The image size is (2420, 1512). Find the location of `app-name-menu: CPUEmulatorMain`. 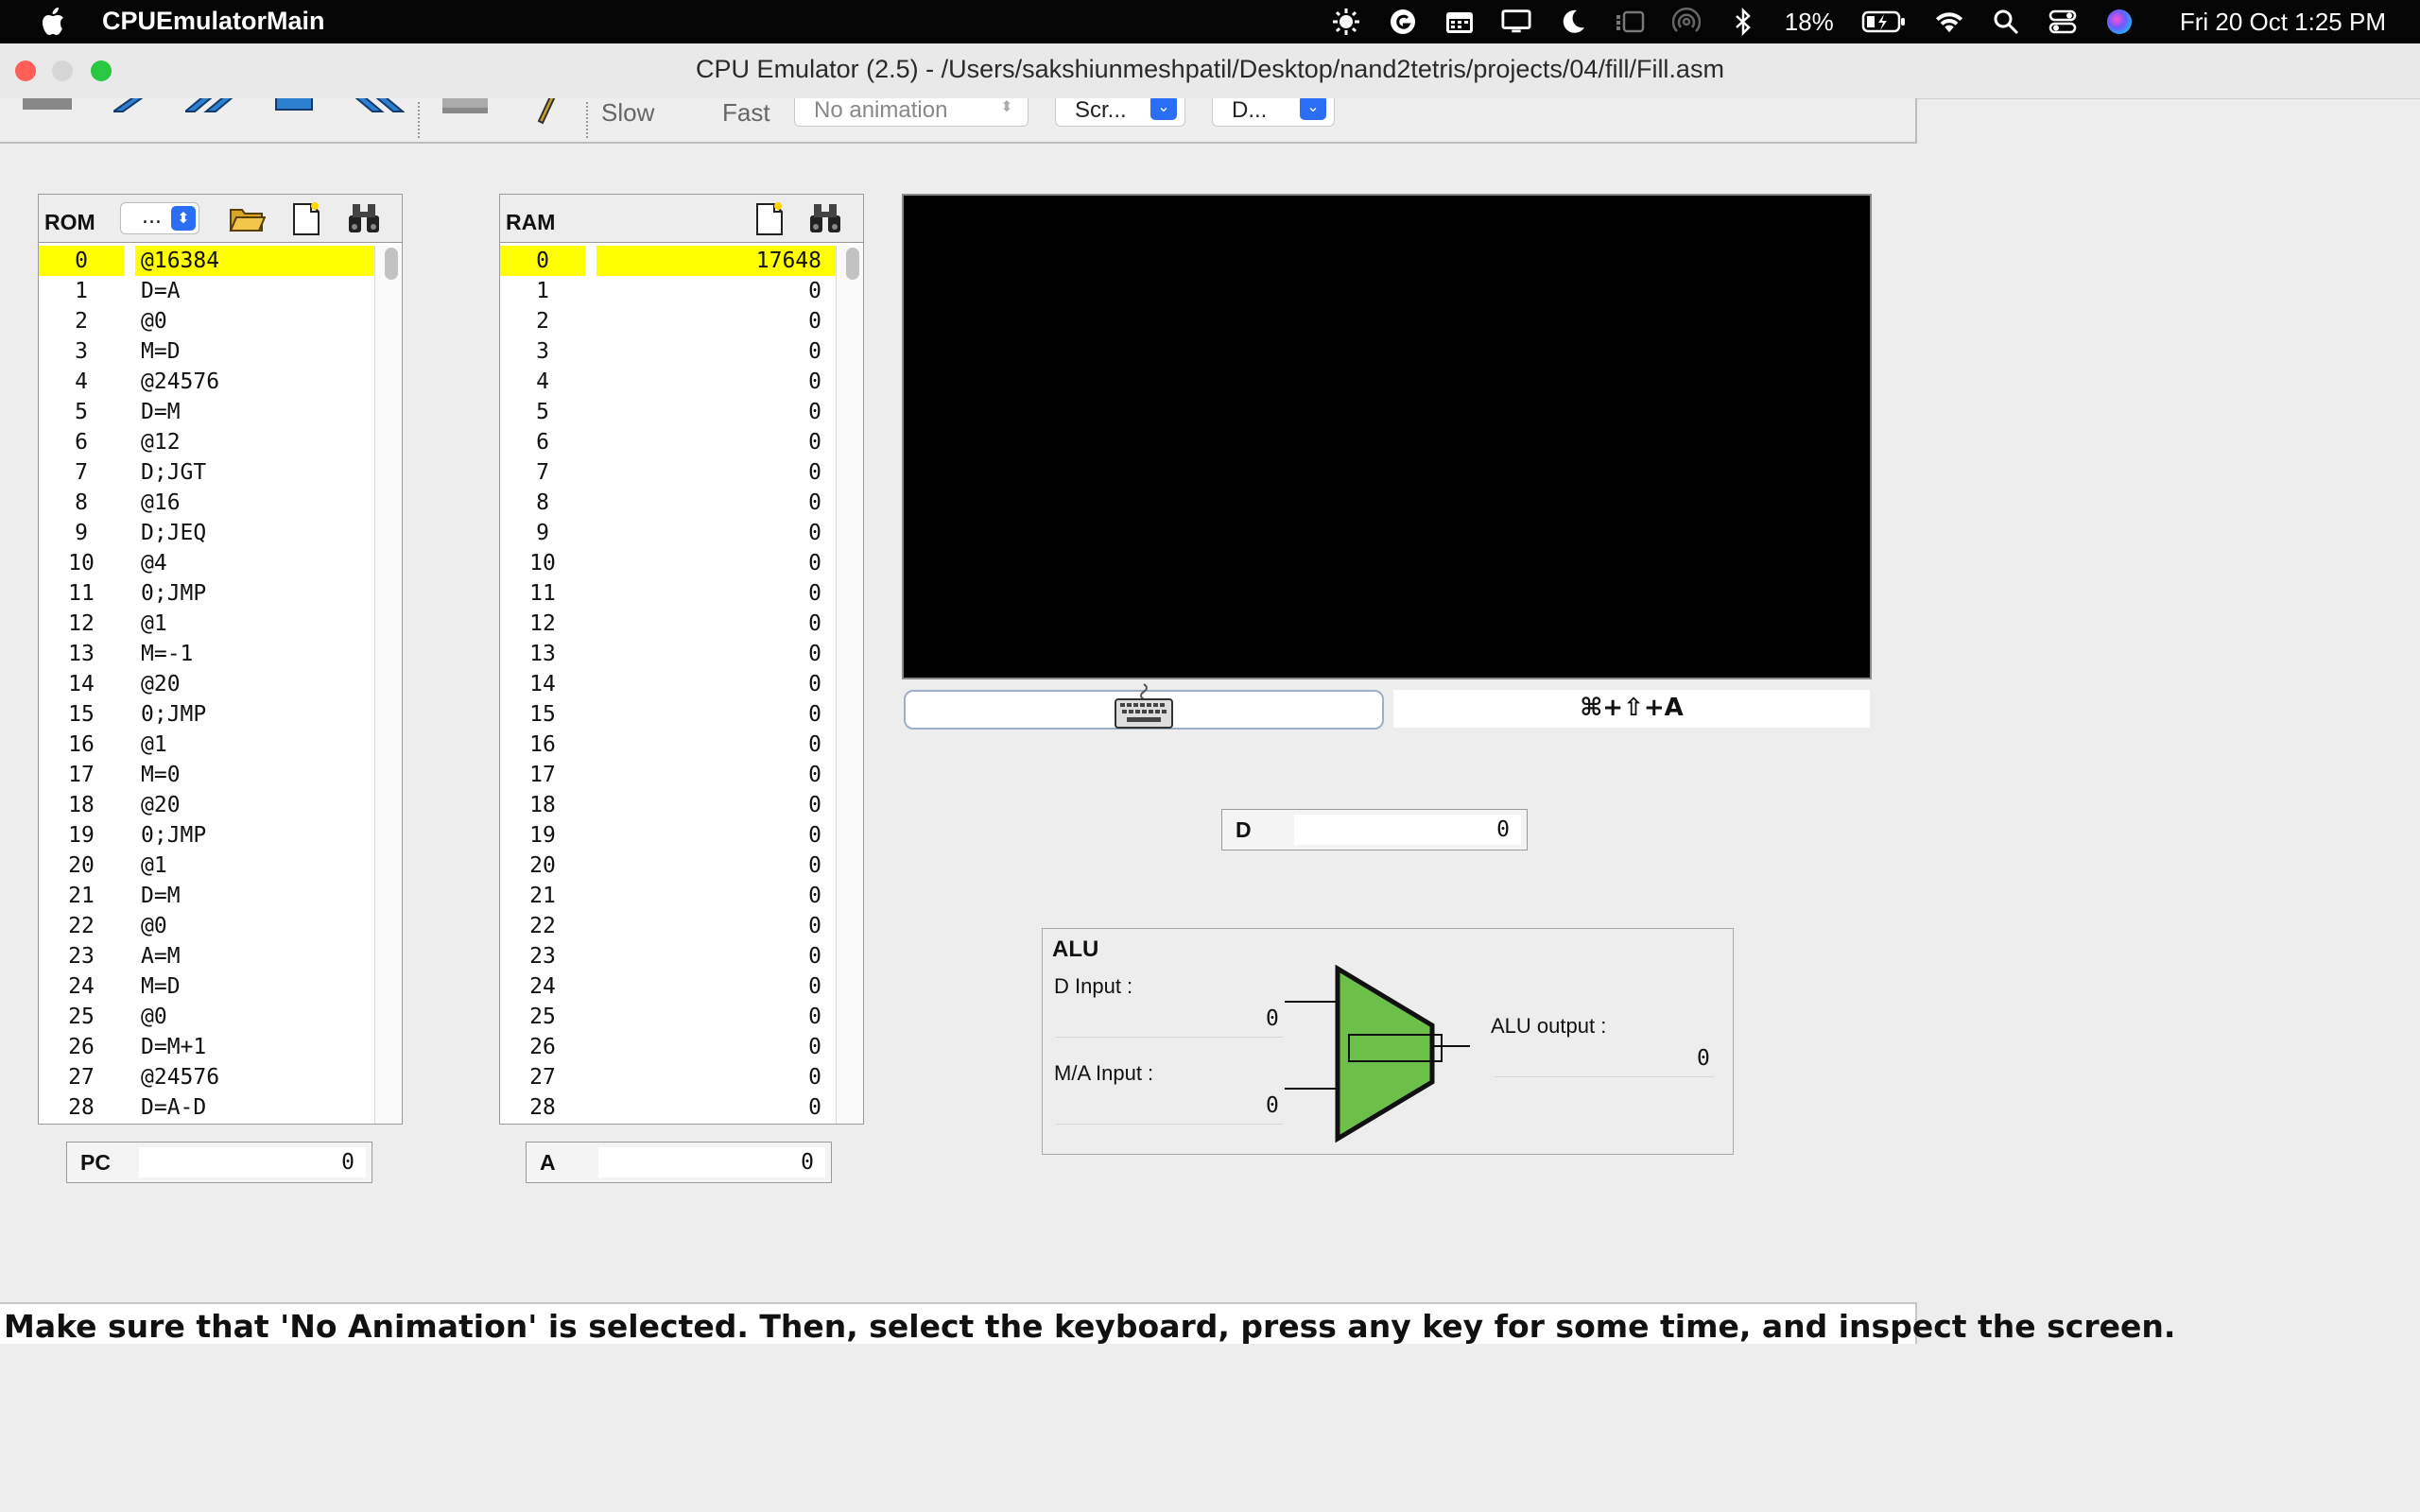

app-name-menu: CPUEmulatorMain is located at coordinates (213, 21).